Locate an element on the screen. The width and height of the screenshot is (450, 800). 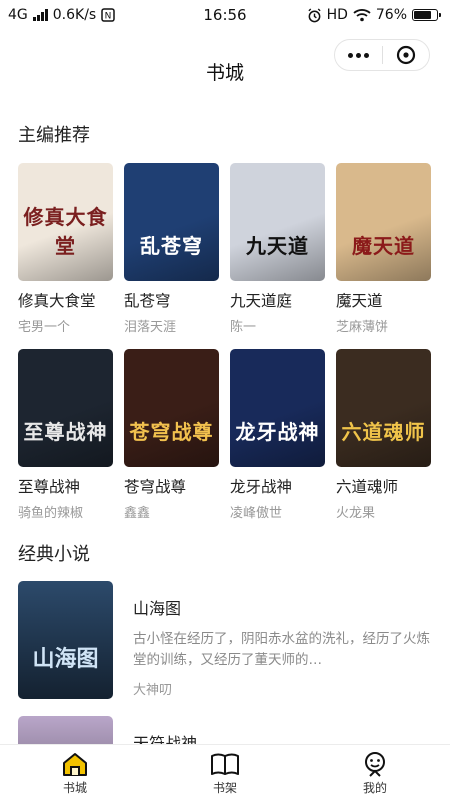
more-button is located at coordinates (358, 55).